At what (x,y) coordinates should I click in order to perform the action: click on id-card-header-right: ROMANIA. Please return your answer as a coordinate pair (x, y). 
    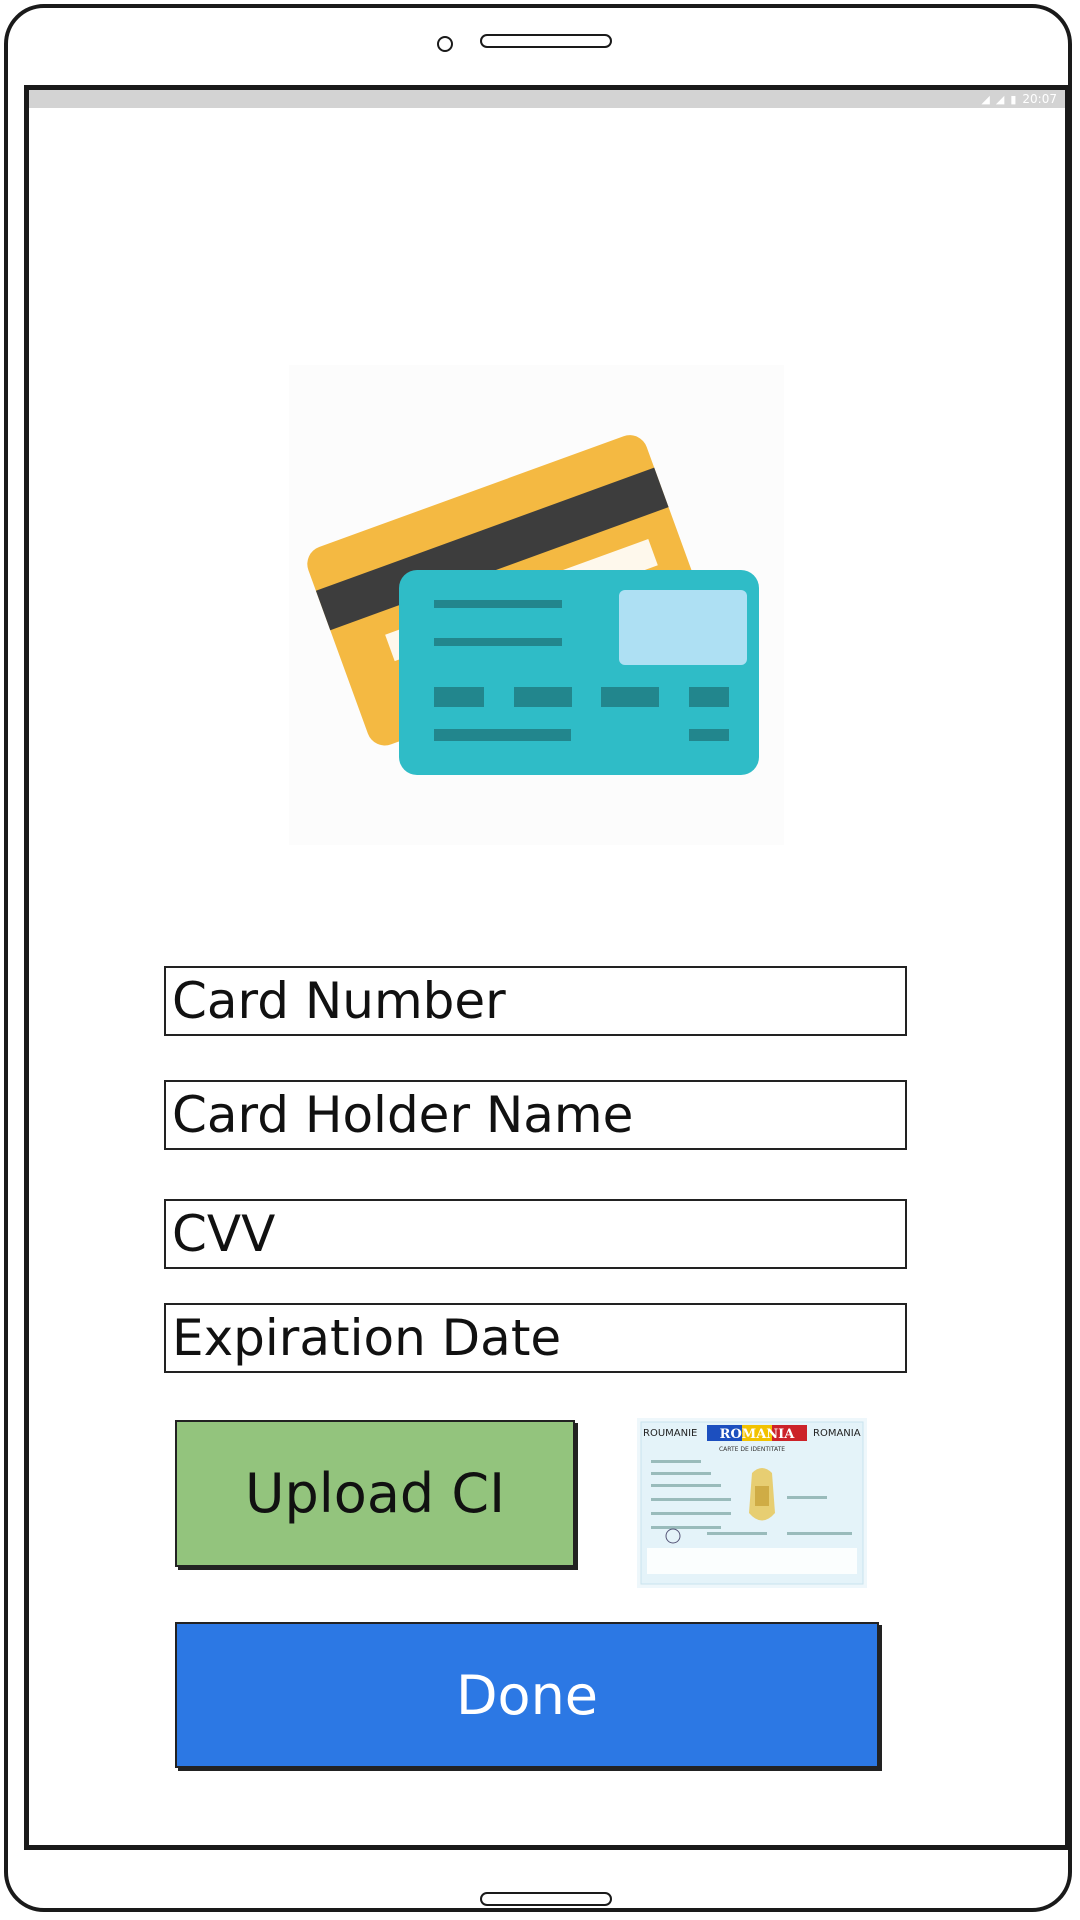
    Looking at the image, I should click on (837, 1433).